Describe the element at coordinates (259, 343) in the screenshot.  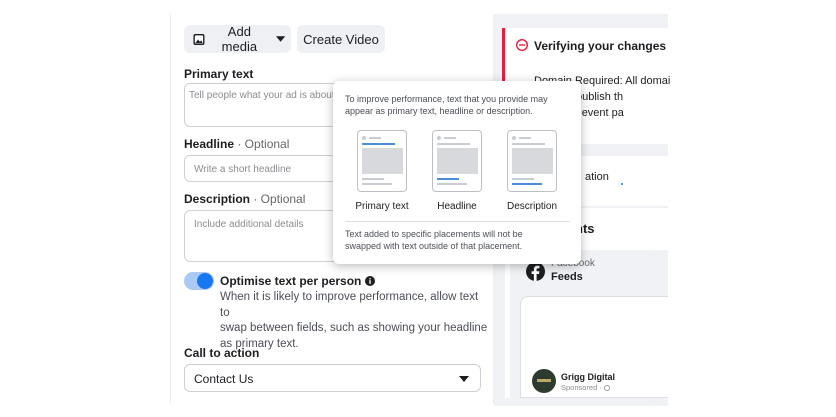
I see `optimise-desc-line: as primary text.` at that location.